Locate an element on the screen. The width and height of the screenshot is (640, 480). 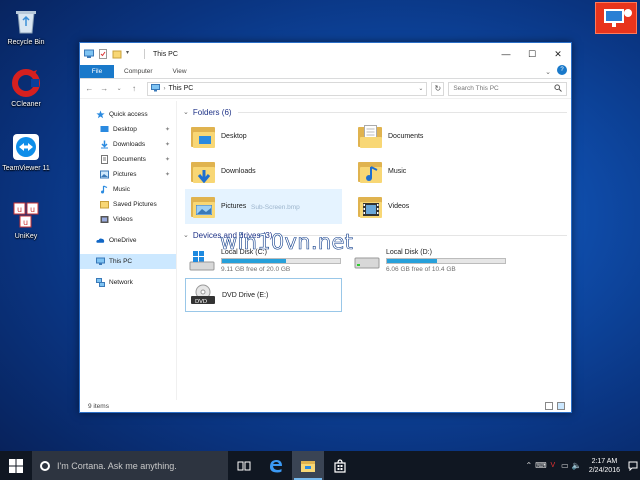
network-icon is located at coordinates (100, 282).